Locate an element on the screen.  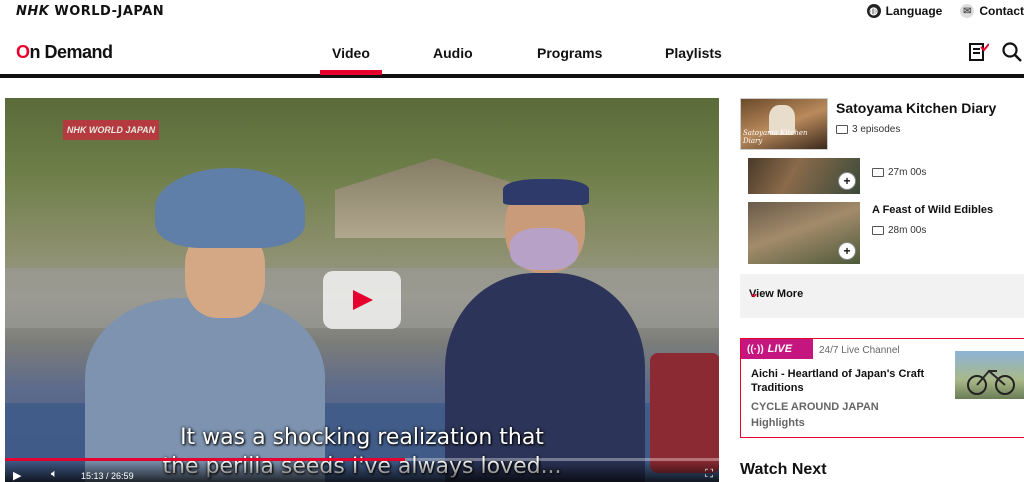
episode-1-duration-text: 27m 00s is located at coordinates (907, 172).